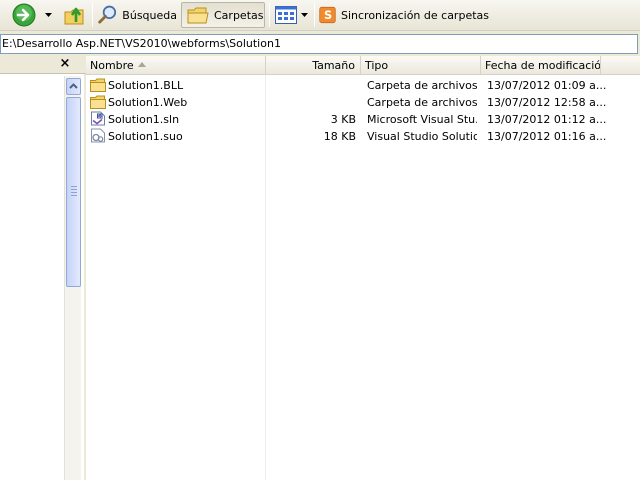 This screenshot has width=640, height=480. I want to click on svg-text: S, so click(328, 15).